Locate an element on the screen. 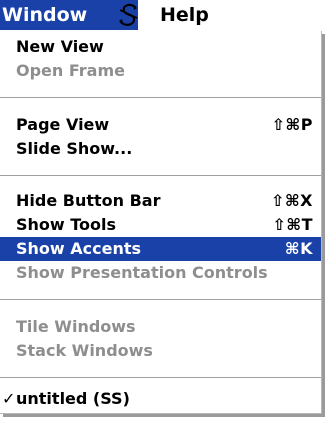  menu-item-show-presentation-controls: Show Presentation Controls is located at coordinates (160, 273).